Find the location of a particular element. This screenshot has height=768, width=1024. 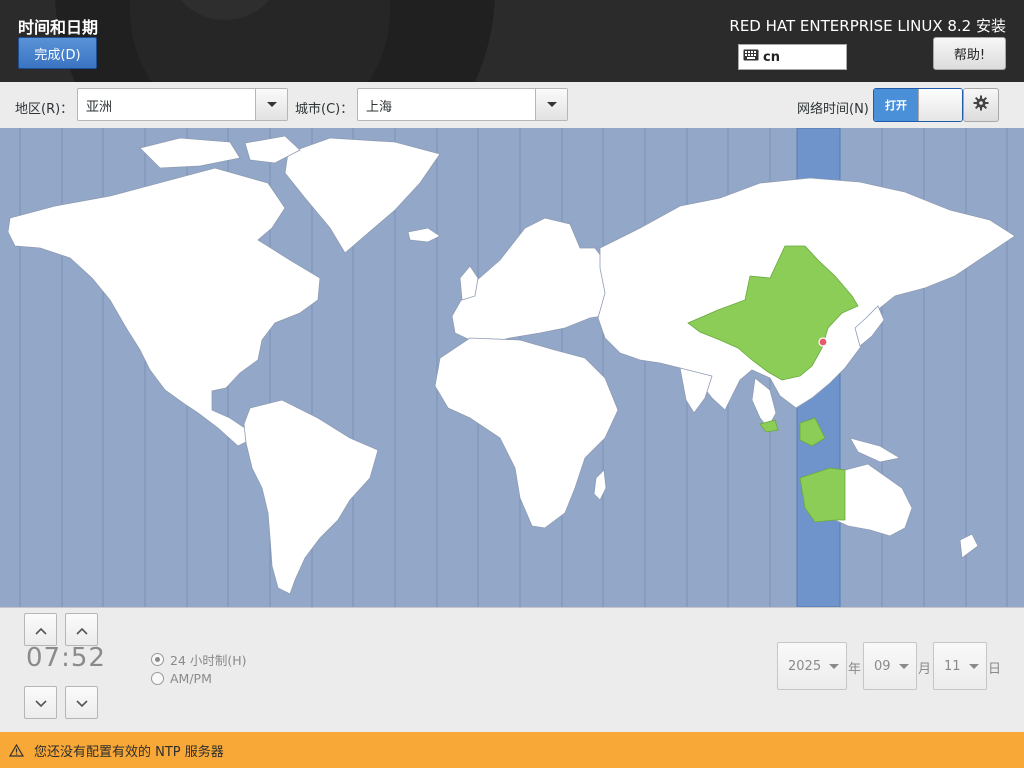

hour-down-button is located at coordinates (40, 702).